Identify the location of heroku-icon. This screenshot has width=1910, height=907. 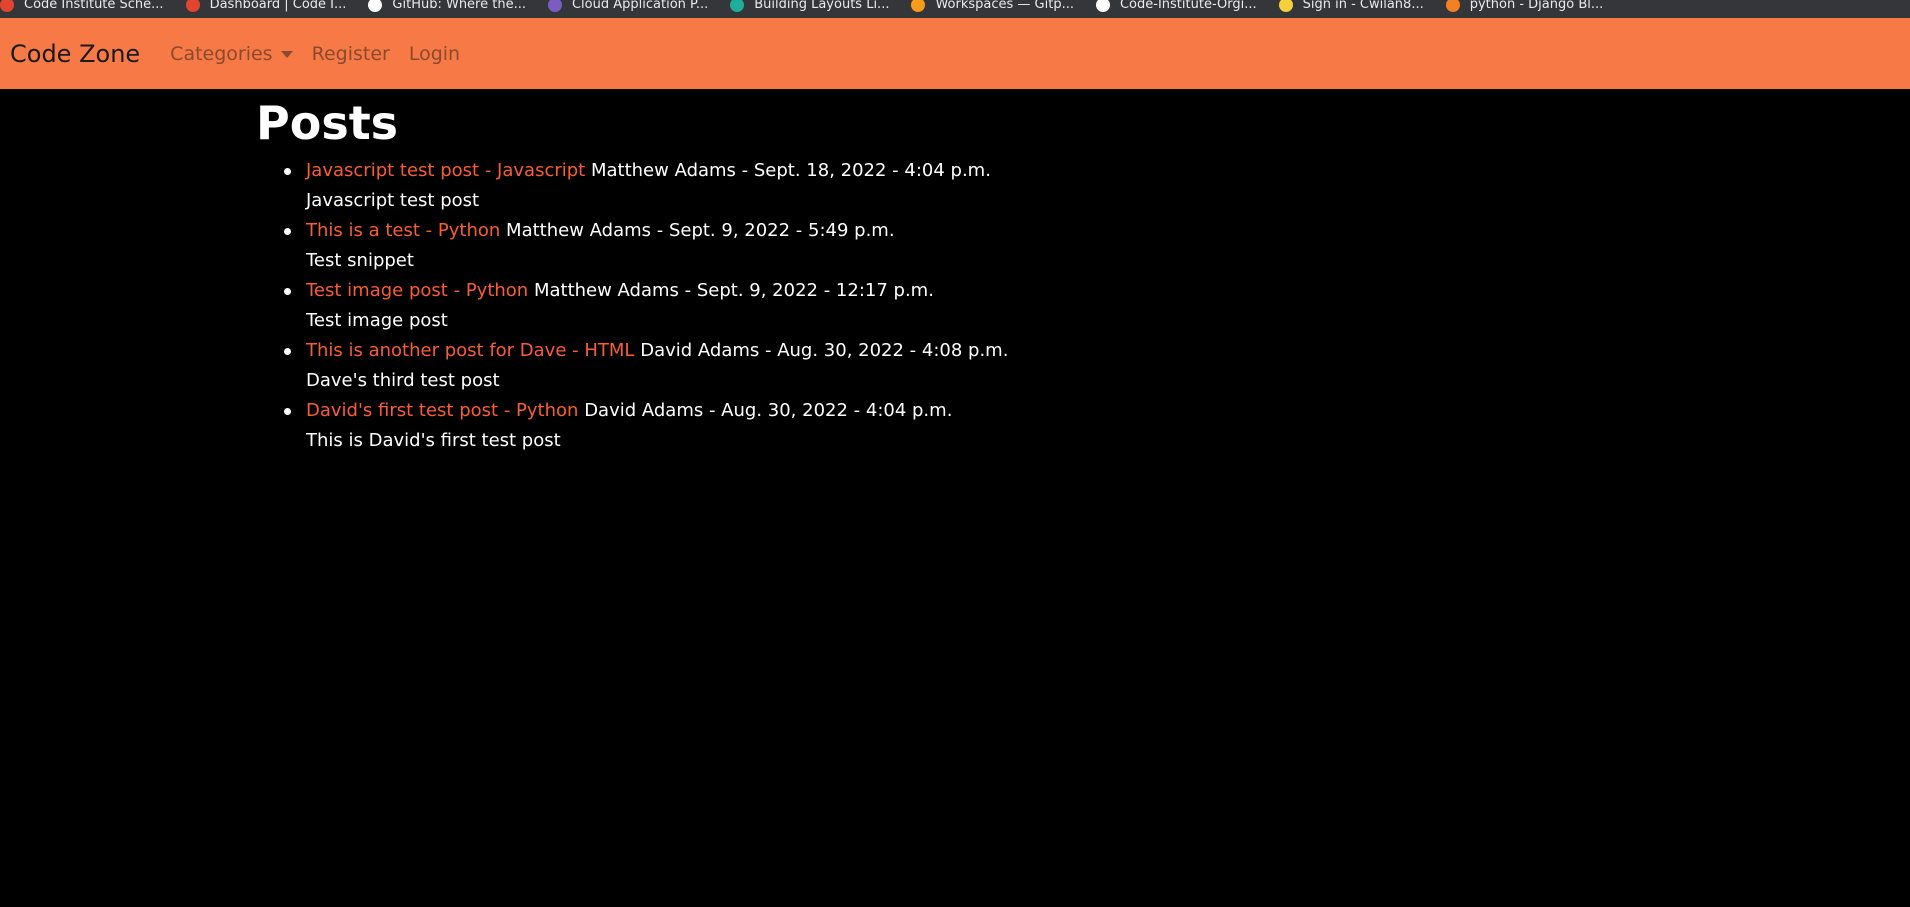
(554, 6).